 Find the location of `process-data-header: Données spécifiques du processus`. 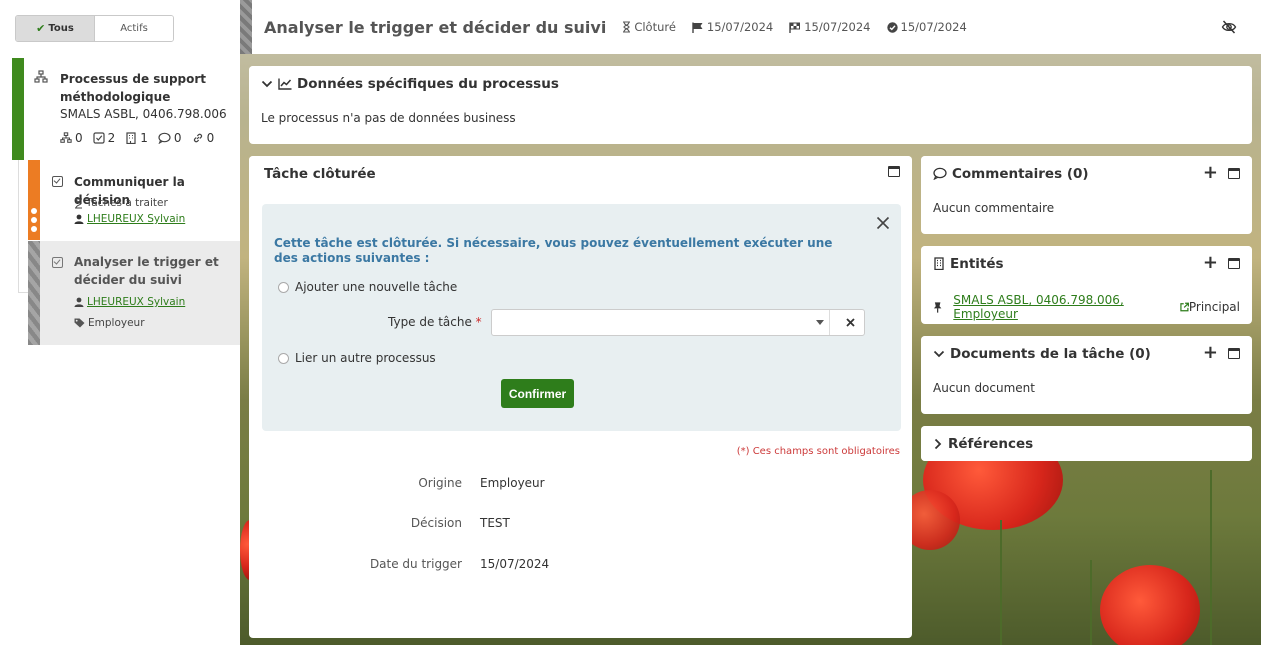

process-data-header: Données spécifiques du processus is located at coordinates (750, 83).